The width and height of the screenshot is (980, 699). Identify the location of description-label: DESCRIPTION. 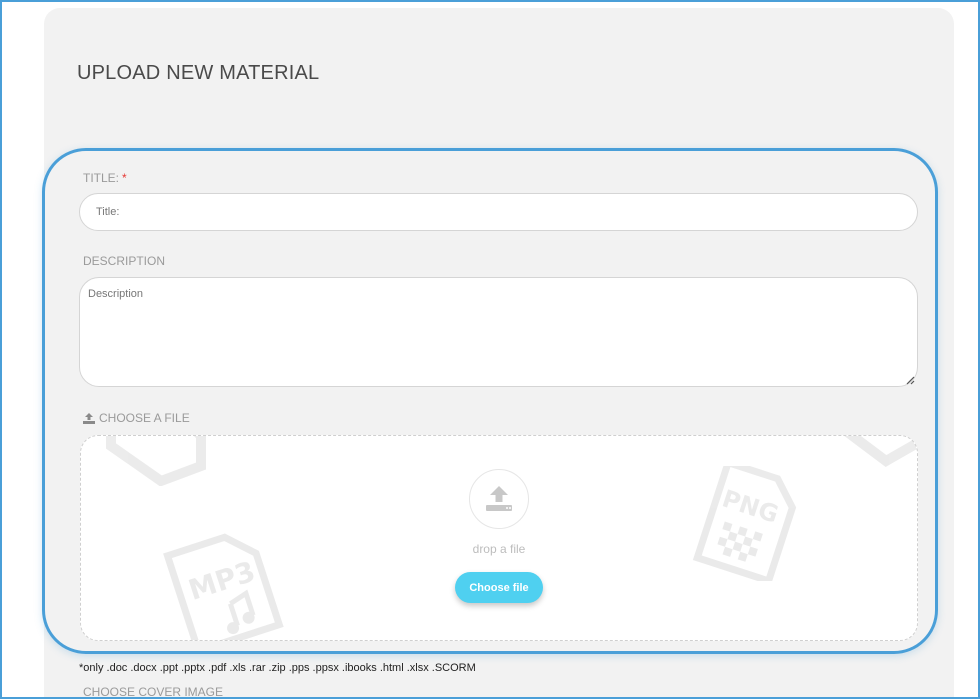
(124, 261).